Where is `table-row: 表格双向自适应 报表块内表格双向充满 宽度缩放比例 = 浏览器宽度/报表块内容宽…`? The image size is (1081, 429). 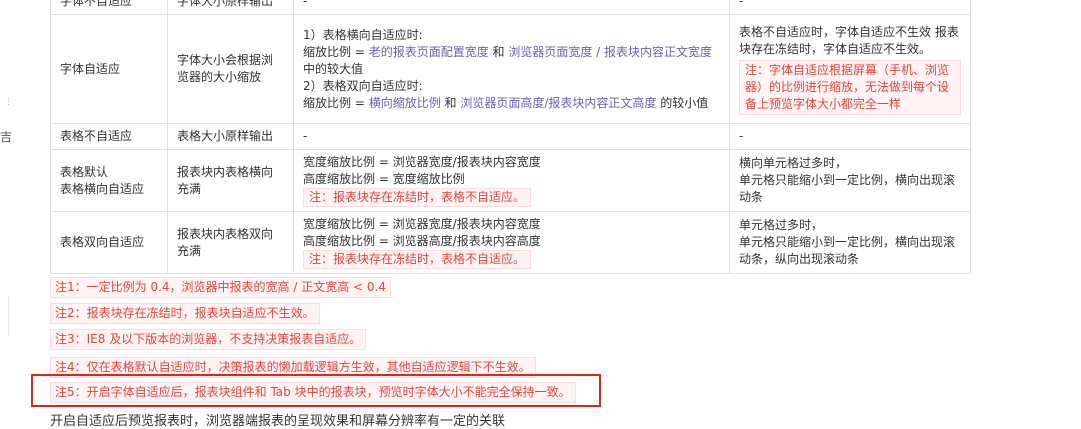 table-row: 表格双向自适应 报表块内表格双向充满 宽度缩放比例 = 浏览器宽度/报表块内容宽… is located at coordinates (510, 242).